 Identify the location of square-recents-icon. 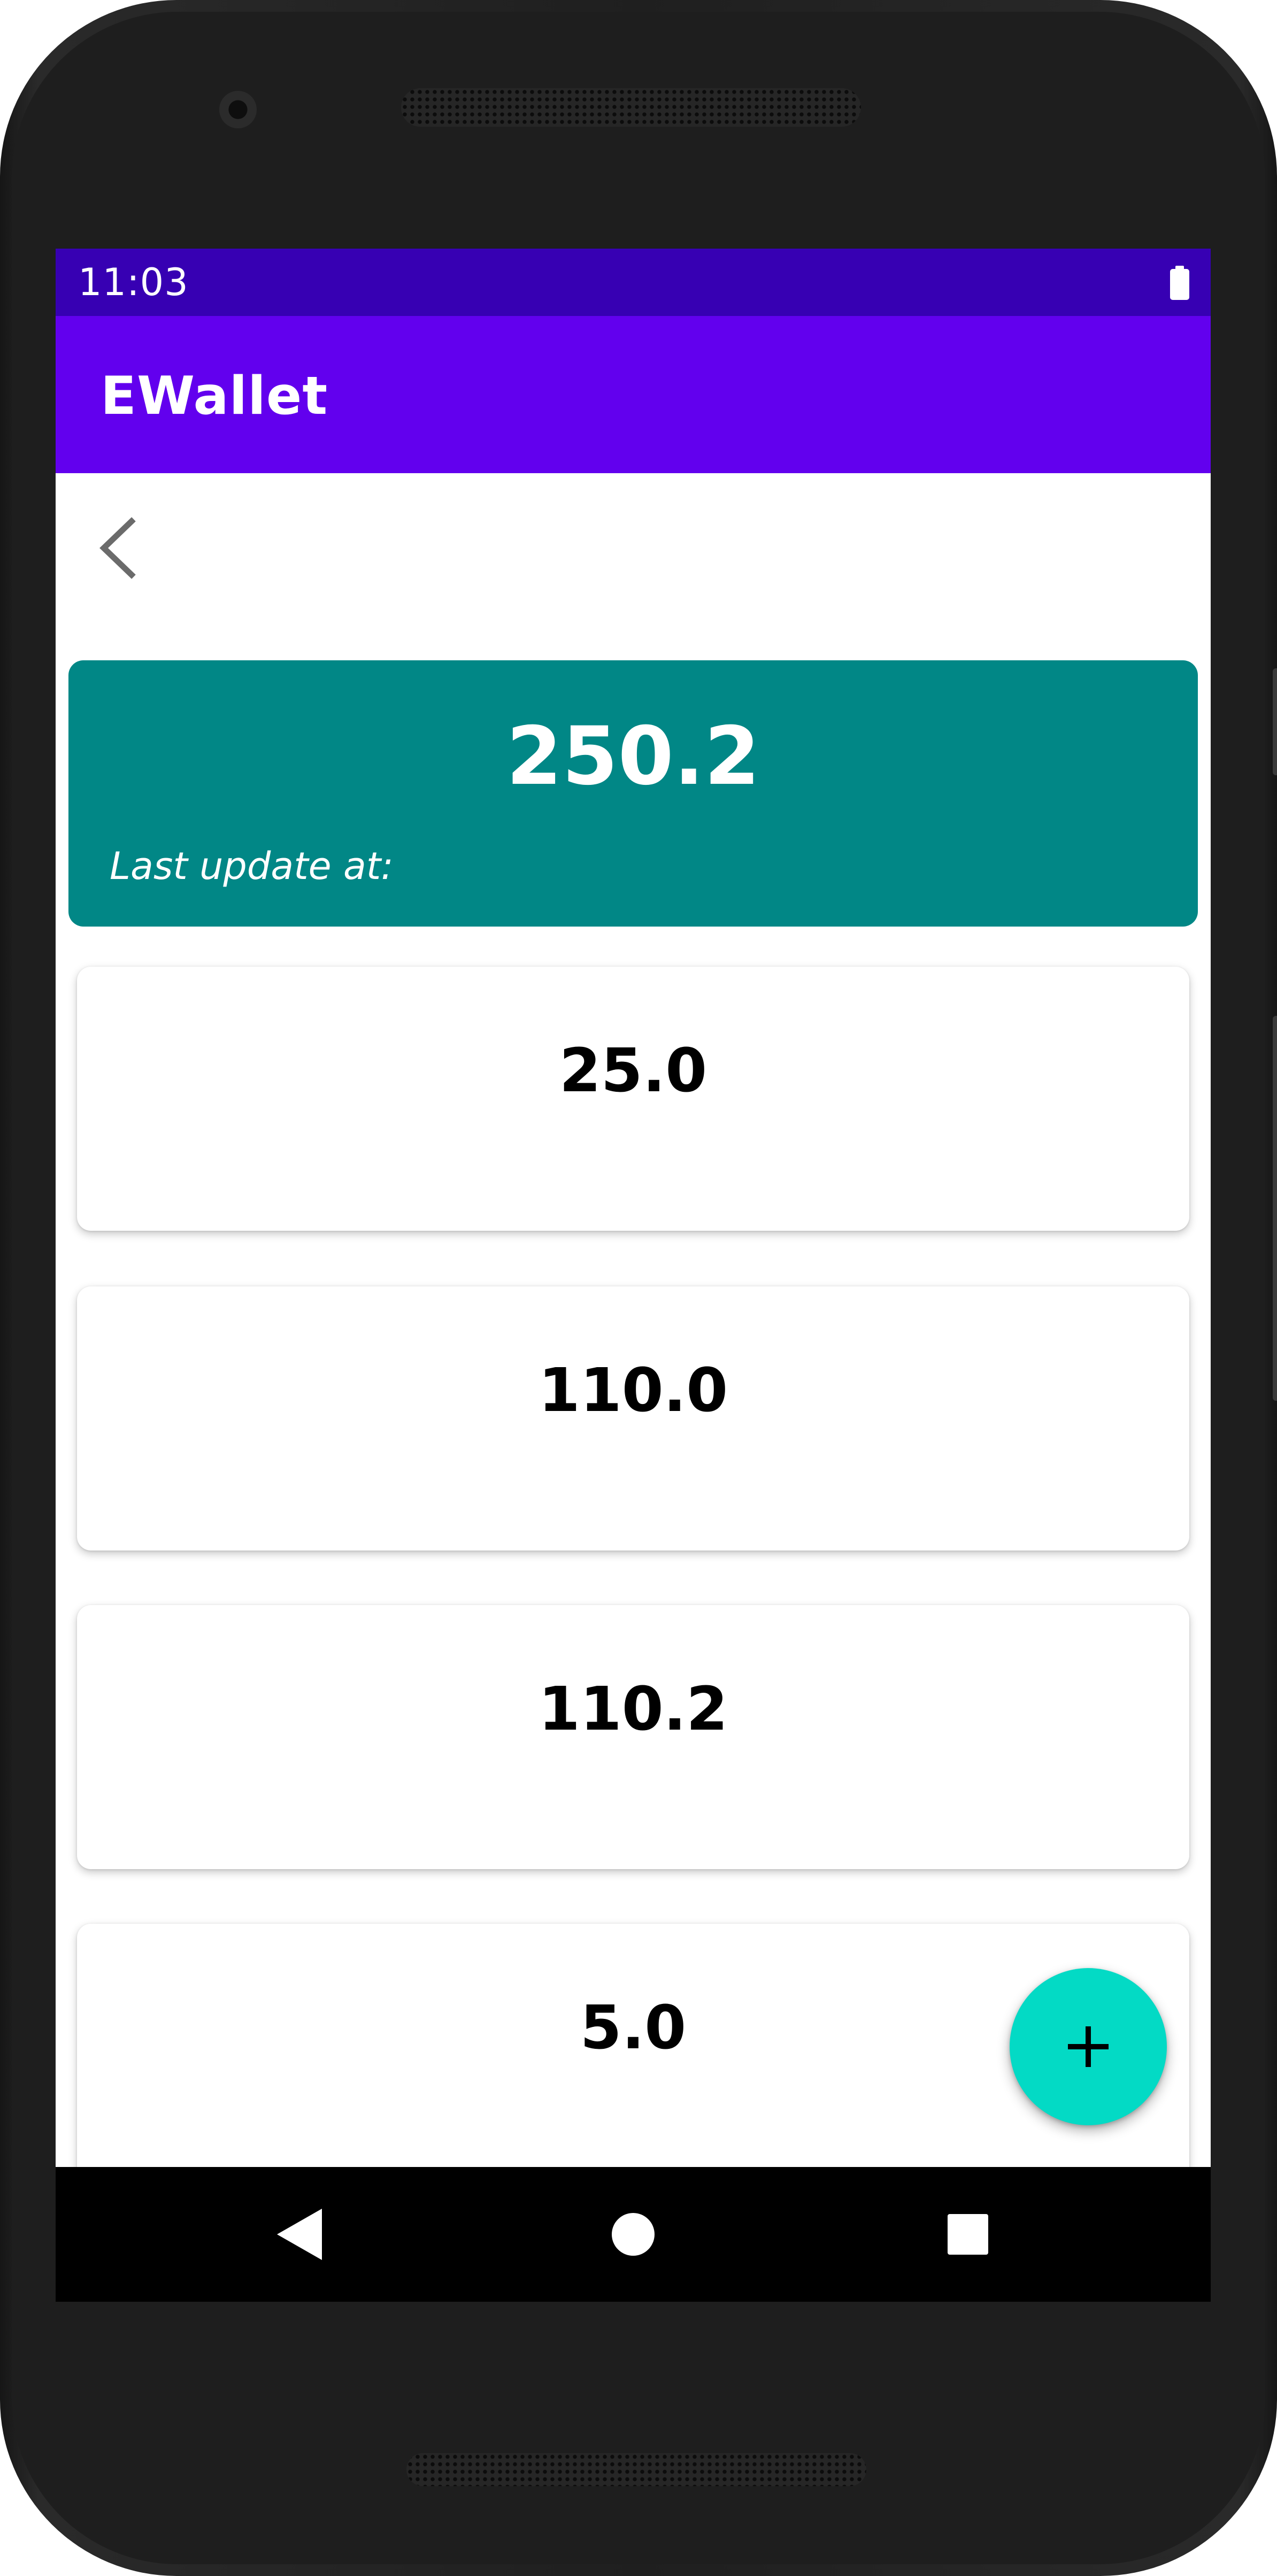
(968, 2234).